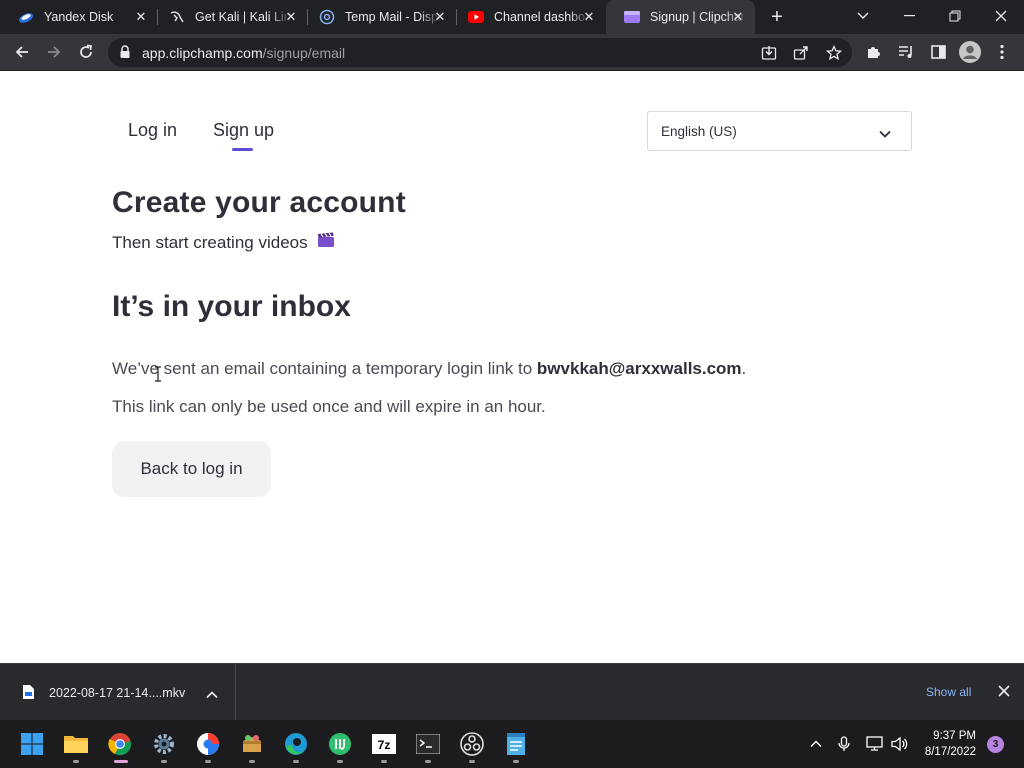  I want to click on browser-toolbar: app.clipchamp.com/signup/email, so click(512, 52).